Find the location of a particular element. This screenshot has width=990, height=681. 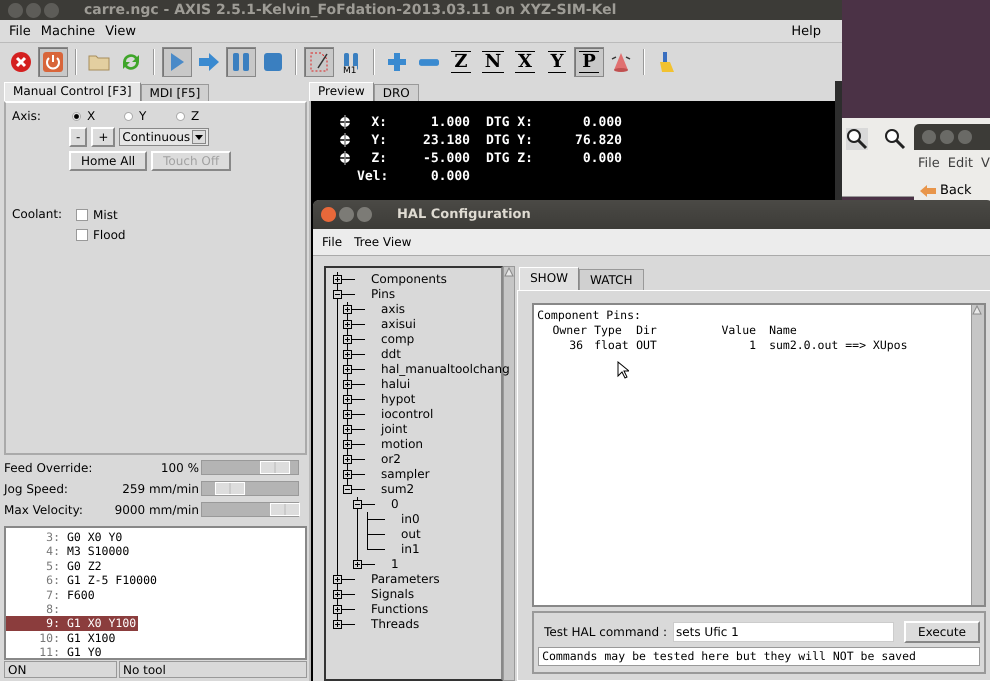

tree-item: 1 is located at coordinates (395, 564).